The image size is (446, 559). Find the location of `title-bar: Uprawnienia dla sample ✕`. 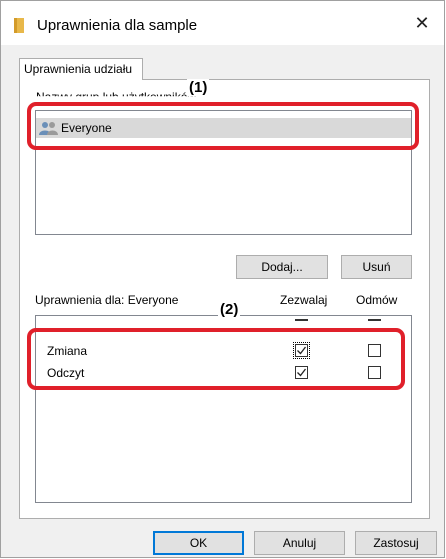

title-bar: Uprawnienia dla sample ✕ is located at coordinates (222, 23).